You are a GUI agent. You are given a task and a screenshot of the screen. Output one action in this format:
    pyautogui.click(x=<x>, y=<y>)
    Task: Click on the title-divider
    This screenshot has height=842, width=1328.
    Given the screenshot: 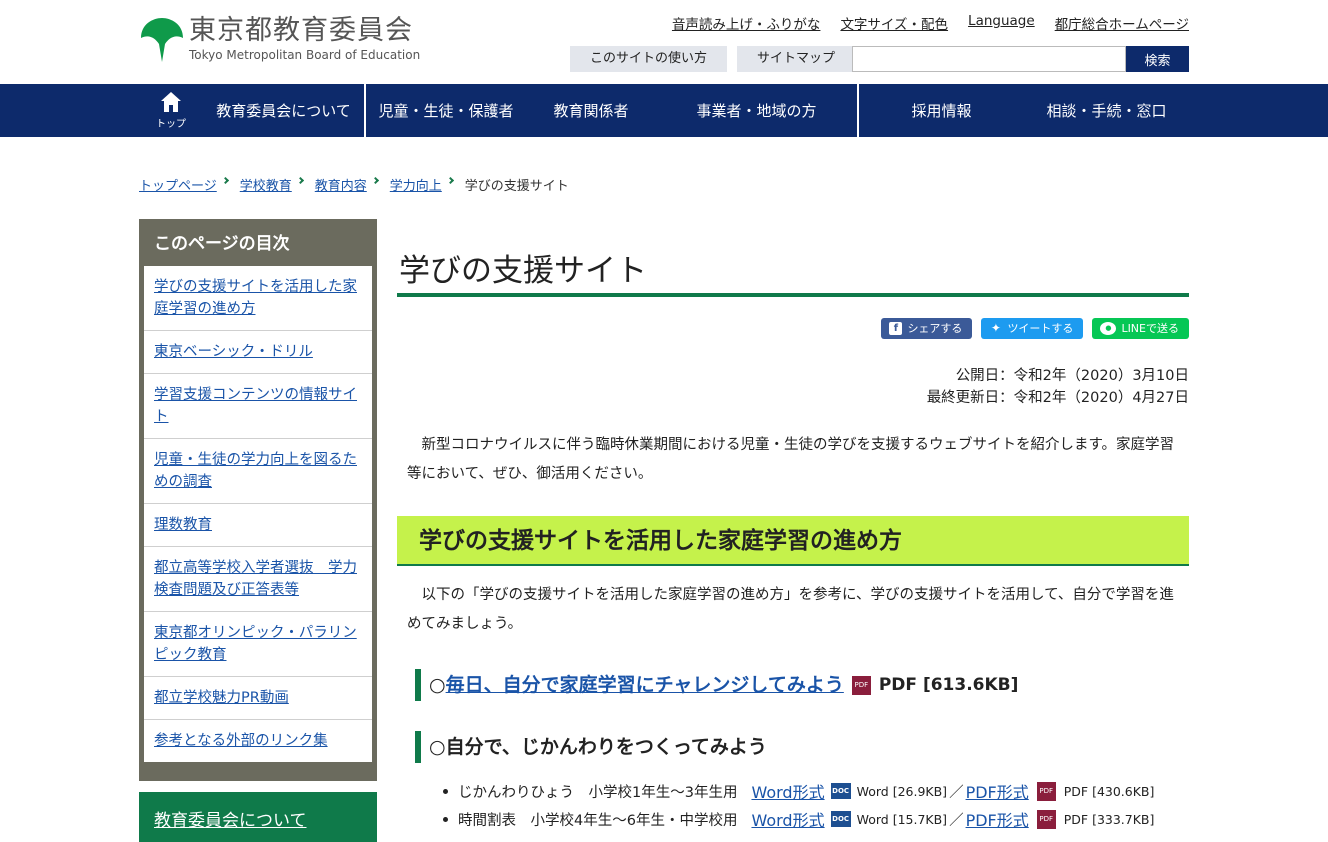 What is the action you would take?
    pyautogui.click(x=793, y=295)
    